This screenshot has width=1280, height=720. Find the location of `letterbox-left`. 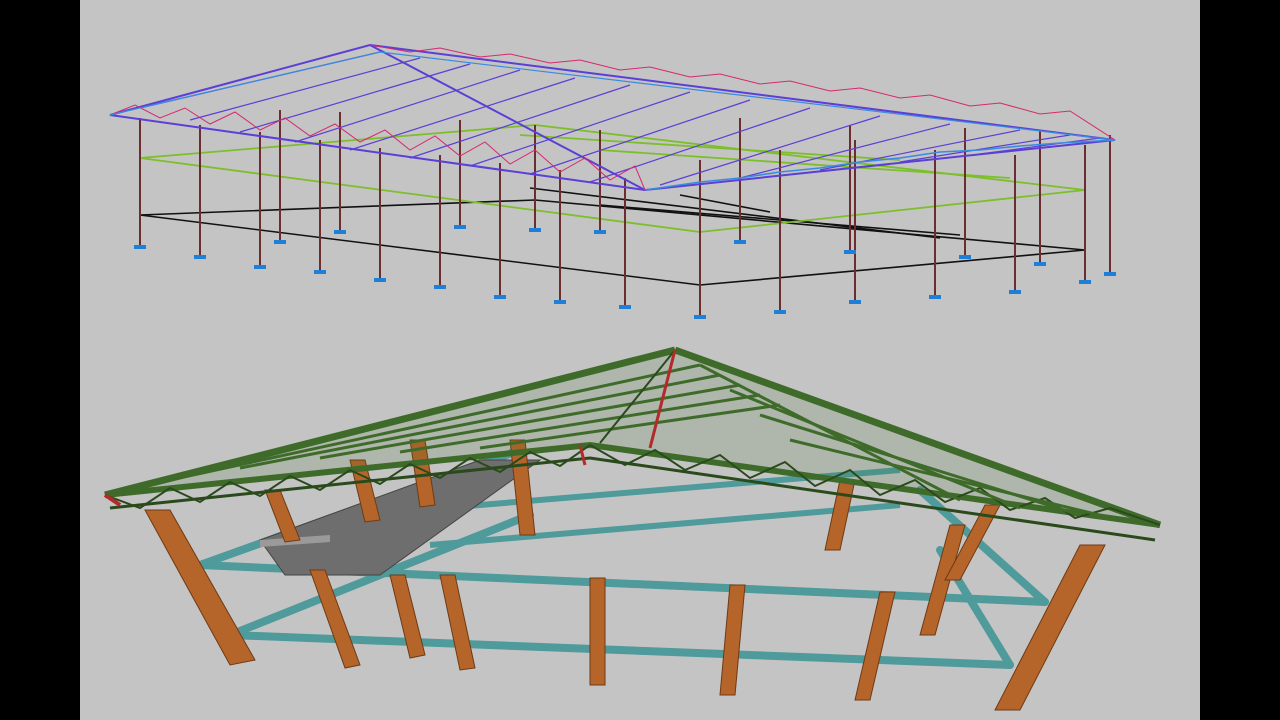

letterbox-left is located at coordinates (40, 360).